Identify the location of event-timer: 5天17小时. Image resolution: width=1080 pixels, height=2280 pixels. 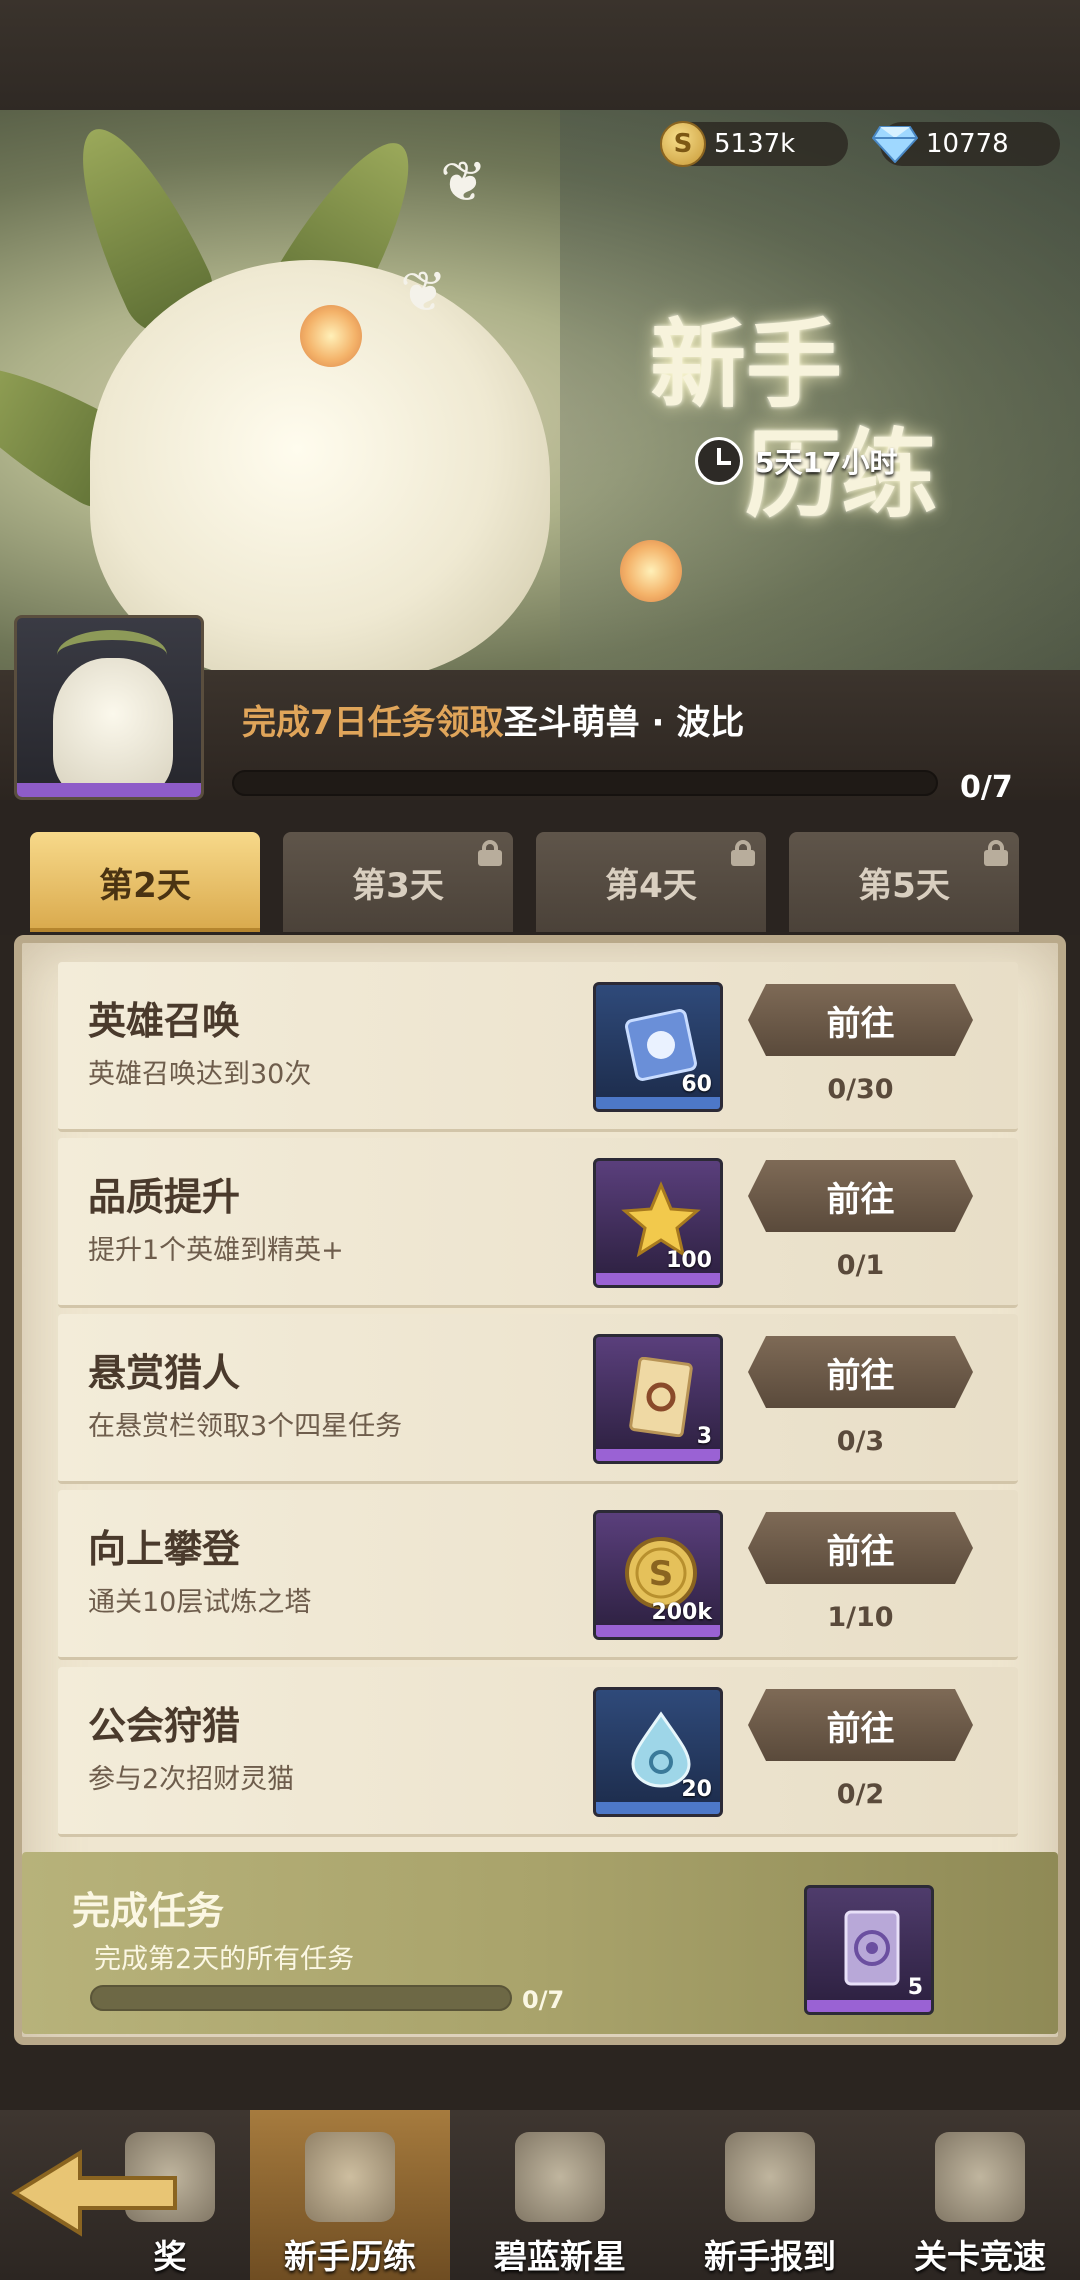
(796, 461).